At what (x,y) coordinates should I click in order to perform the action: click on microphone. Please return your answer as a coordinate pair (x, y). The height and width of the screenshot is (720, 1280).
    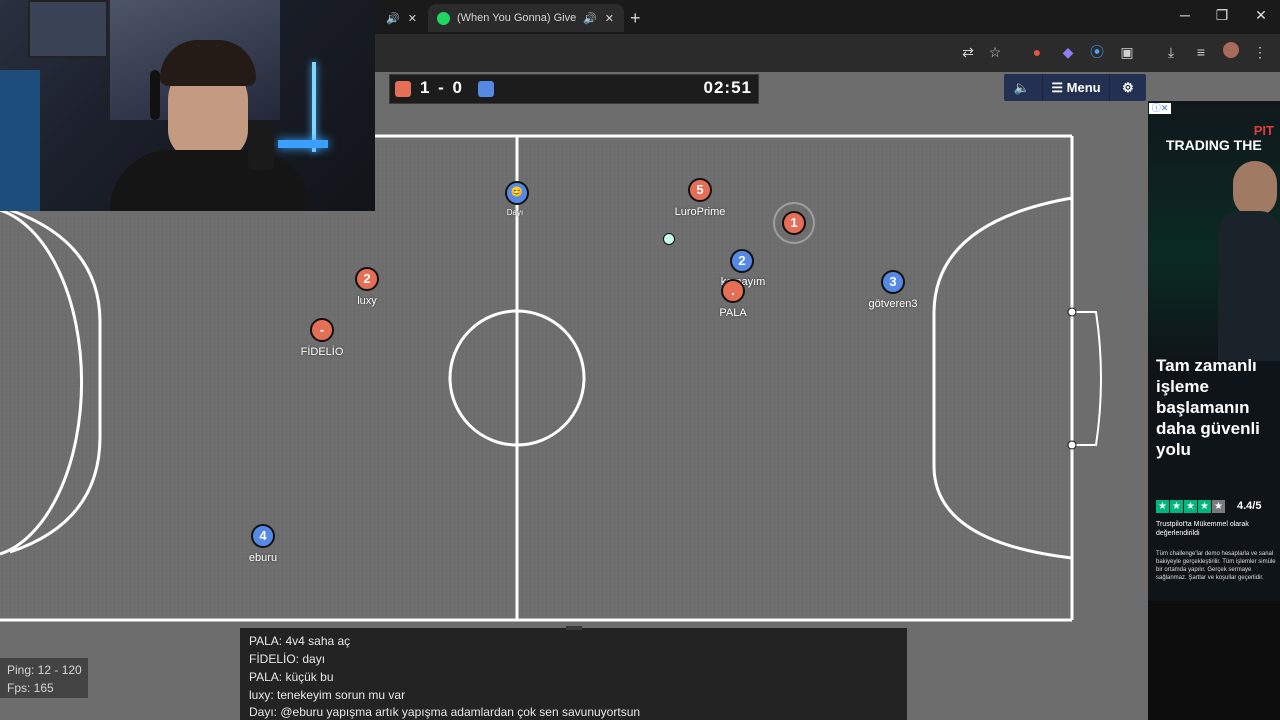
    Looking at the image, I should click on (261, 145).